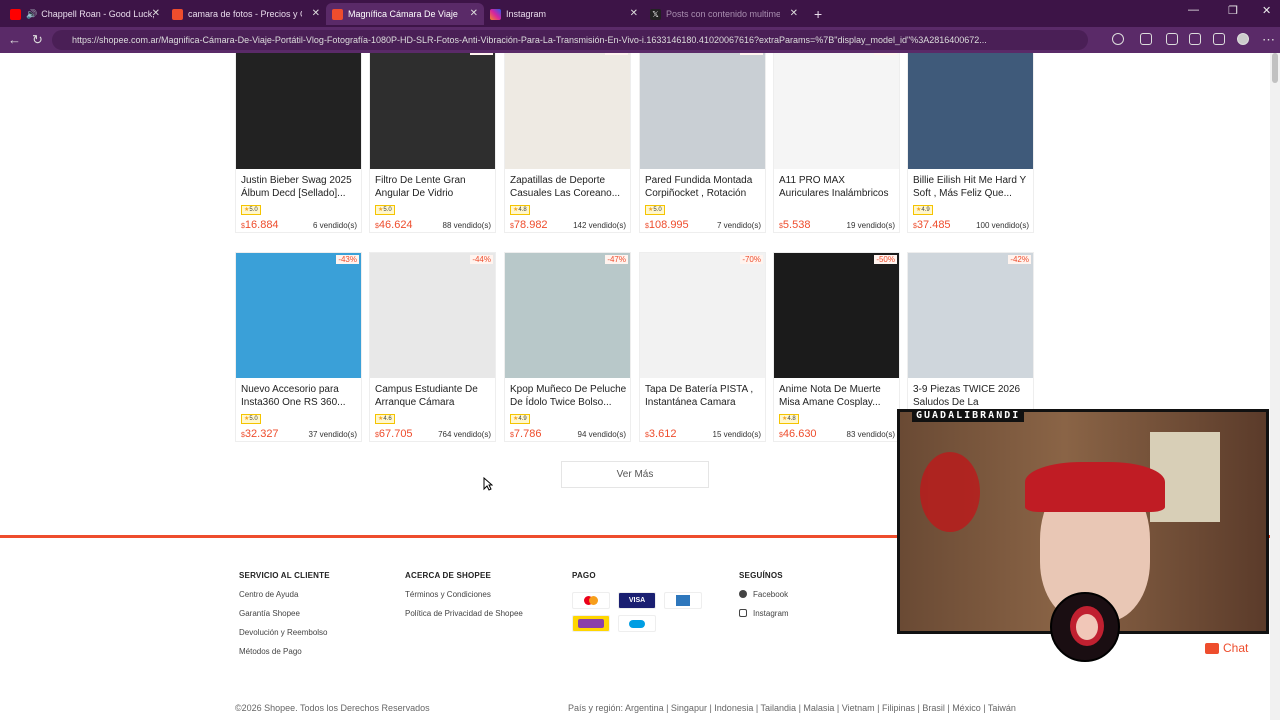 The height and width of the screenshot is (720, 1280). What do you see at coordinates (1193, 10) in the screenshot?
I see `minimize-icon: —` at bounding box center [1193, 10].